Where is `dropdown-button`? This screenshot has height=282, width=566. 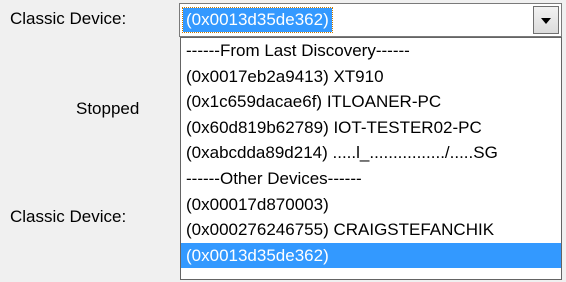
dropdown-button is located at coordinates (546, 20).